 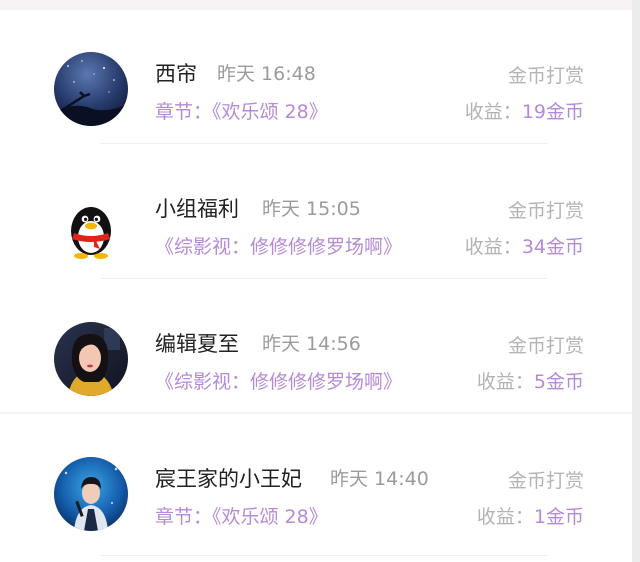 What do you see at coordinates (558, 382) in the screenshot?
I see `earnings-value: 5金币` at bounding box center [558, 382].